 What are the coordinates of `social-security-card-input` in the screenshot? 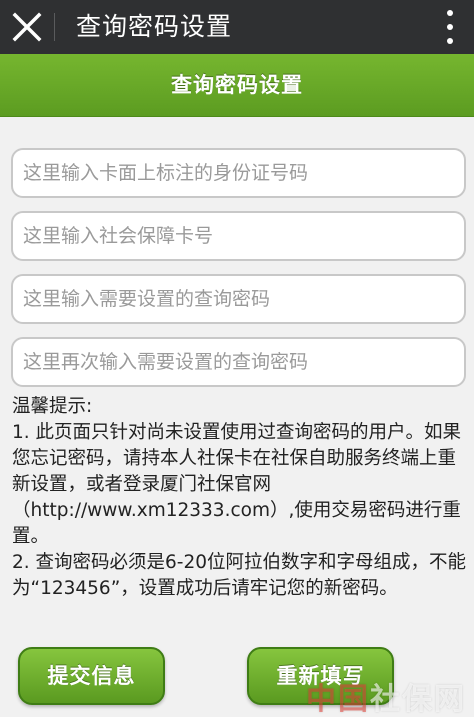 It's located at (238, 236).